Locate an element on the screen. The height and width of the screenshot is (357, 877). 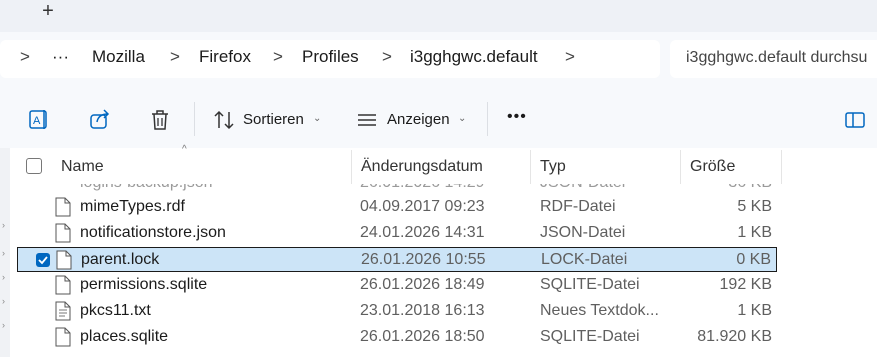
select-all-checkbox is located at coordinates (34, 166).